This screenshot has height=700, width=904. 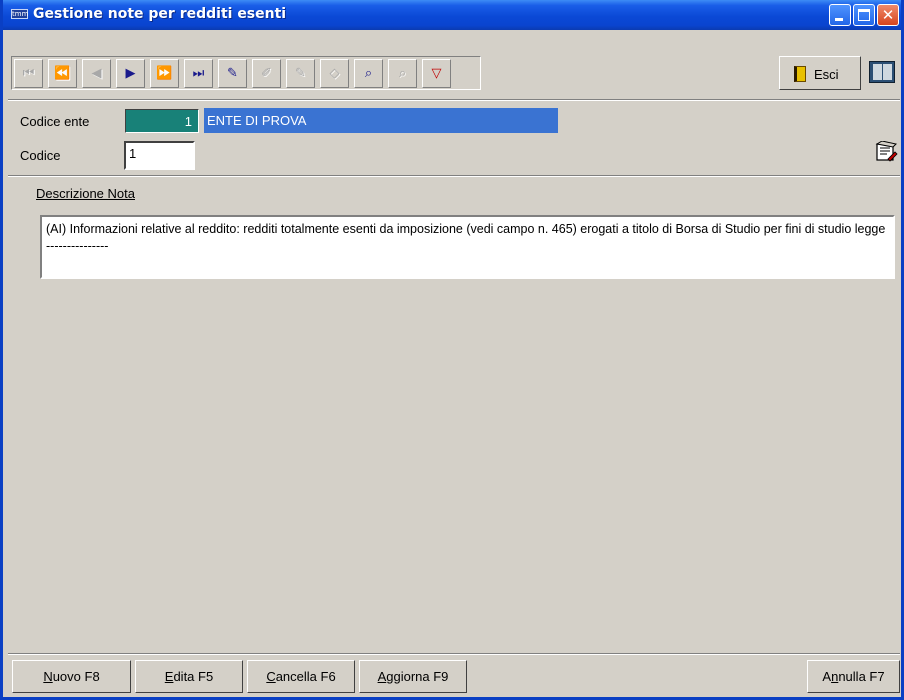 What do you see at coordinates (826, 74) in the screenshot?
I see `exit-button-label: Esci` at bounding box center [826, 74].